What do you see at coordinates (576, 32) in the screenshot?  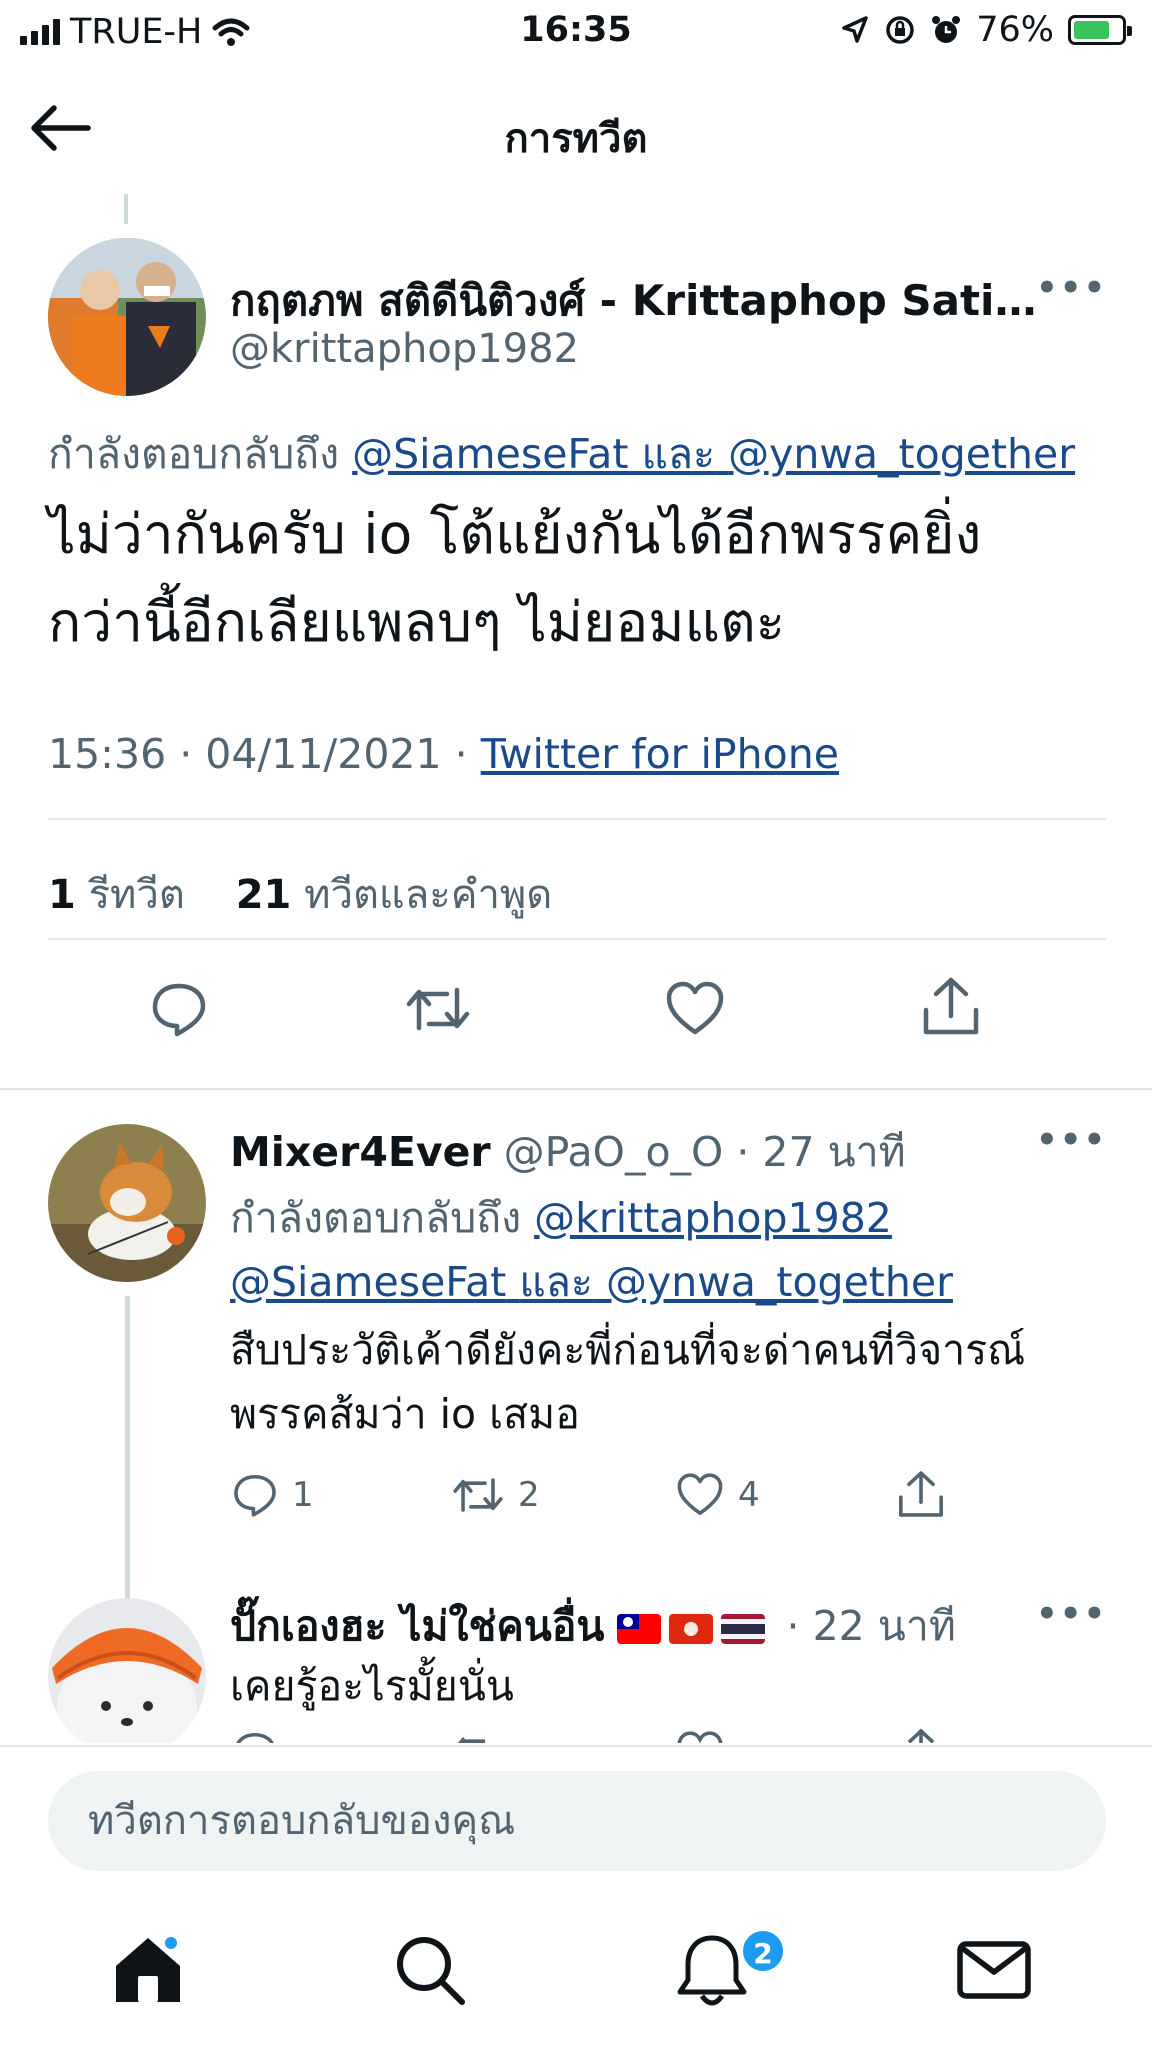 I see `status-bar: TRUE-H 16:35 76%` at bounding box center [576, 32].